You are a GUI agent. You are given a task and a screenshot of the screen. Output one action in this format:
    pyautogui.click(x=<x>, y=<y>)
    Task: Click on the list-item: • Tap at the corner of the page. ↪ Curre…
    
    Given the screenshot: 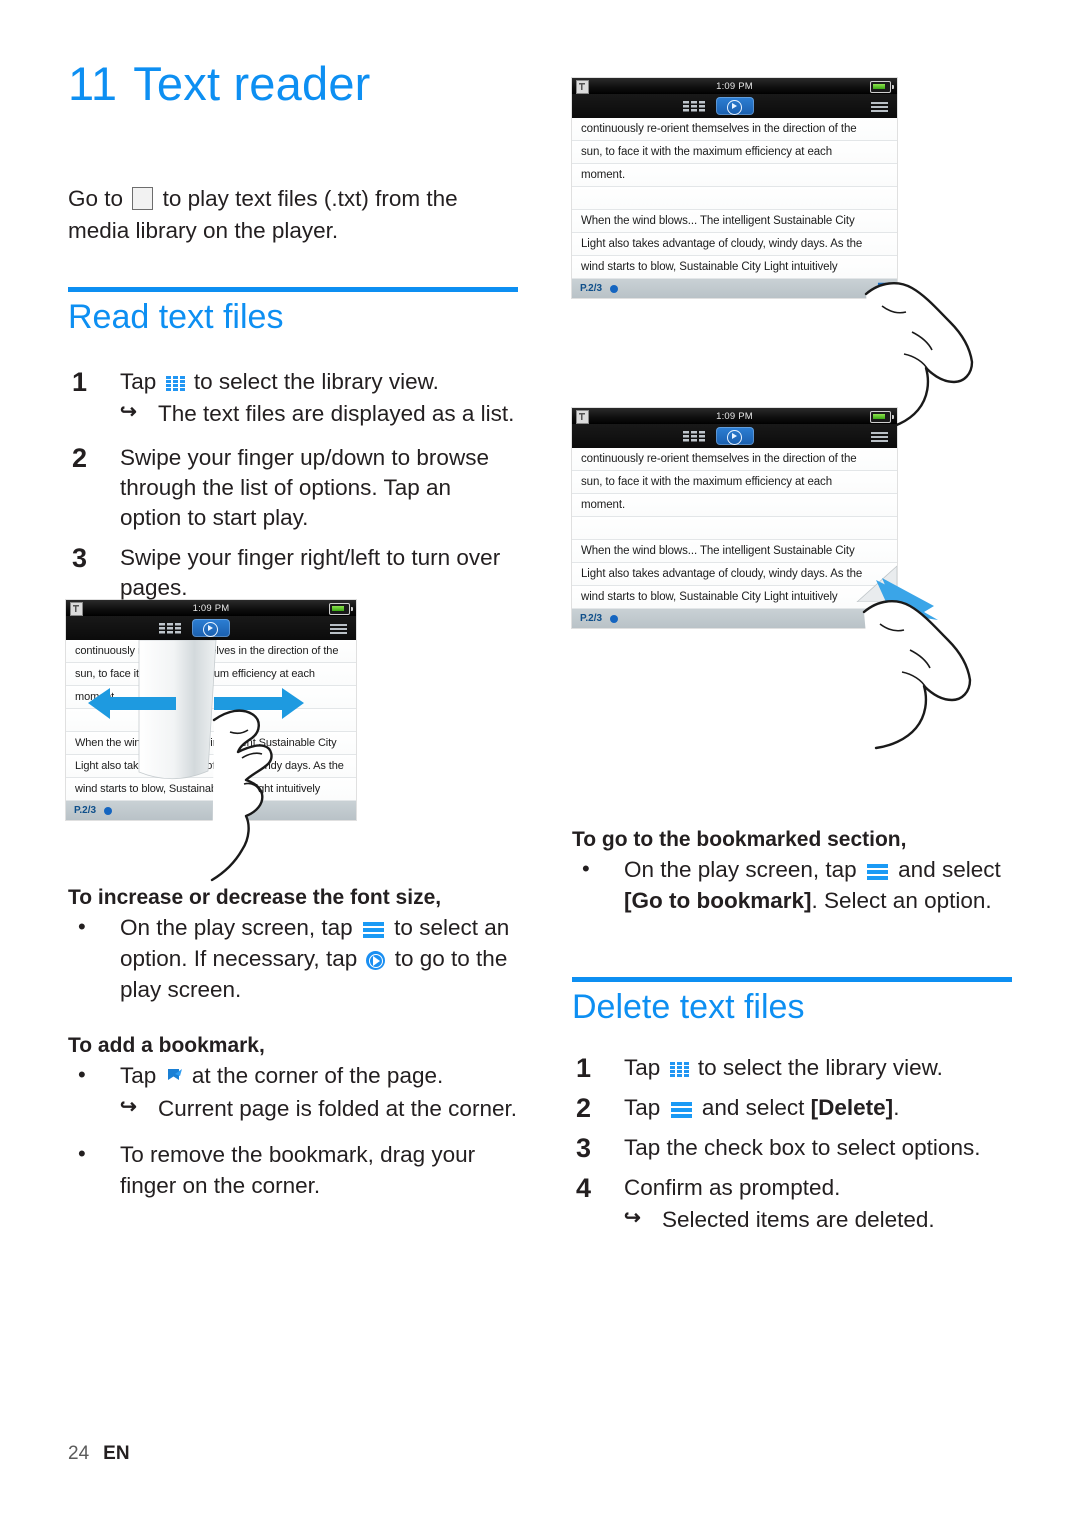 What is the action you would take?
    pyautogui.click(x=294, y=1092)
    